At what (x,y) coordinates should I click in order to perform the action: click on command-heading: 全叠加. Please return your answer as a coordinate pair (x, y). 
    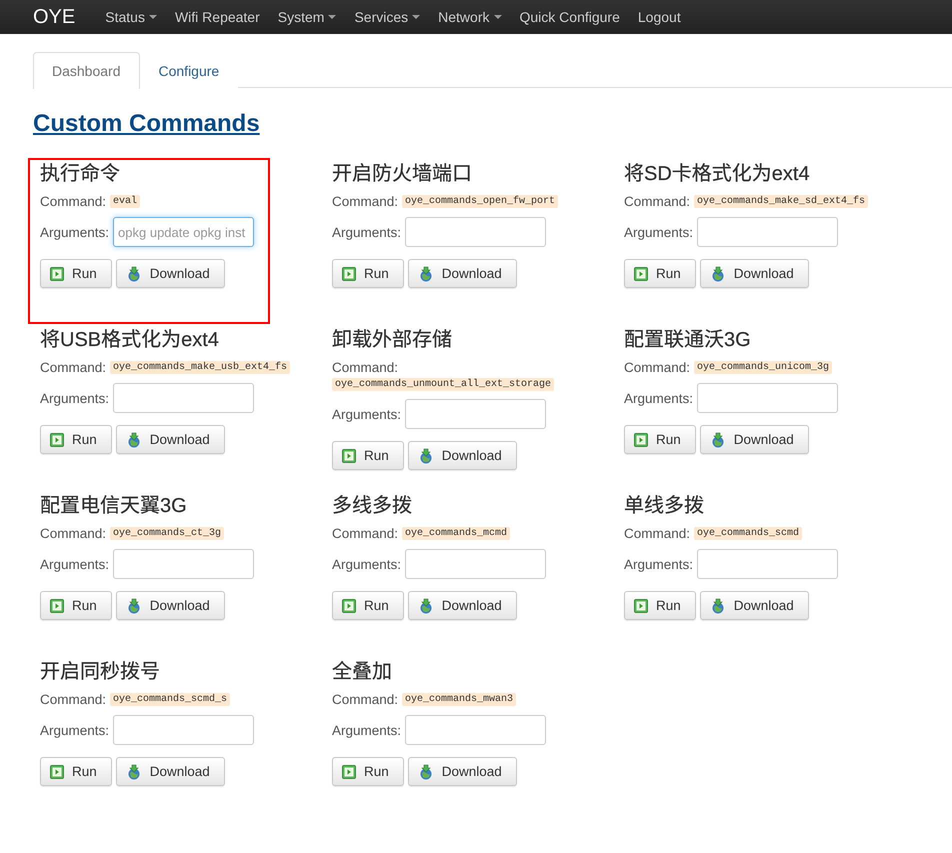
    Looking at the image, I should click on (362, 672).